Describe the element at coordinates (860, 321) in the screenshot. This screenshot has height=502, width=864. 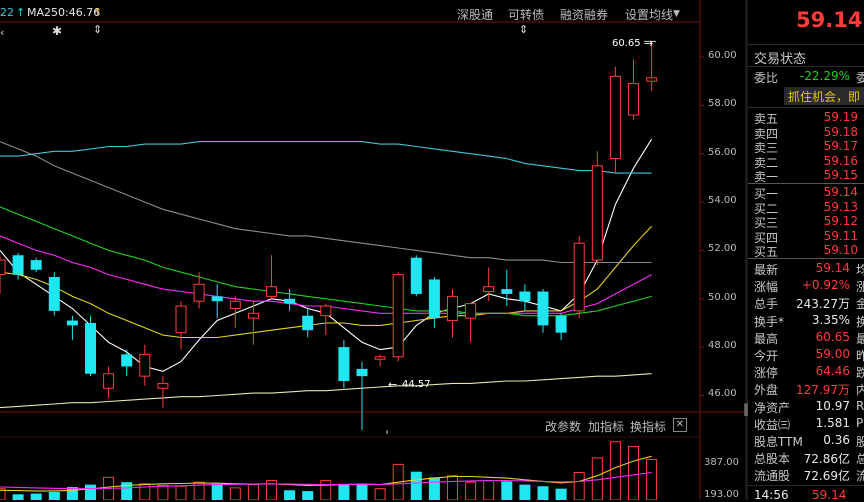
I see `stat-row-edge: 换` at that location.